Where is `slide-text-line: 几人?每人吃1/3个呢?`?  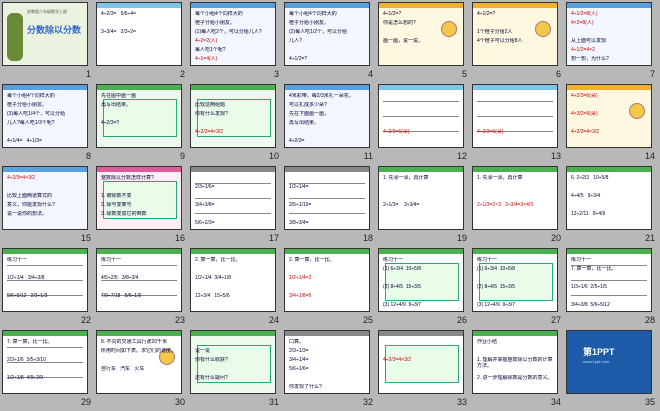 slide-text-line: 几人?每人吃1/3个呢? is located at coordinates (31, 123).